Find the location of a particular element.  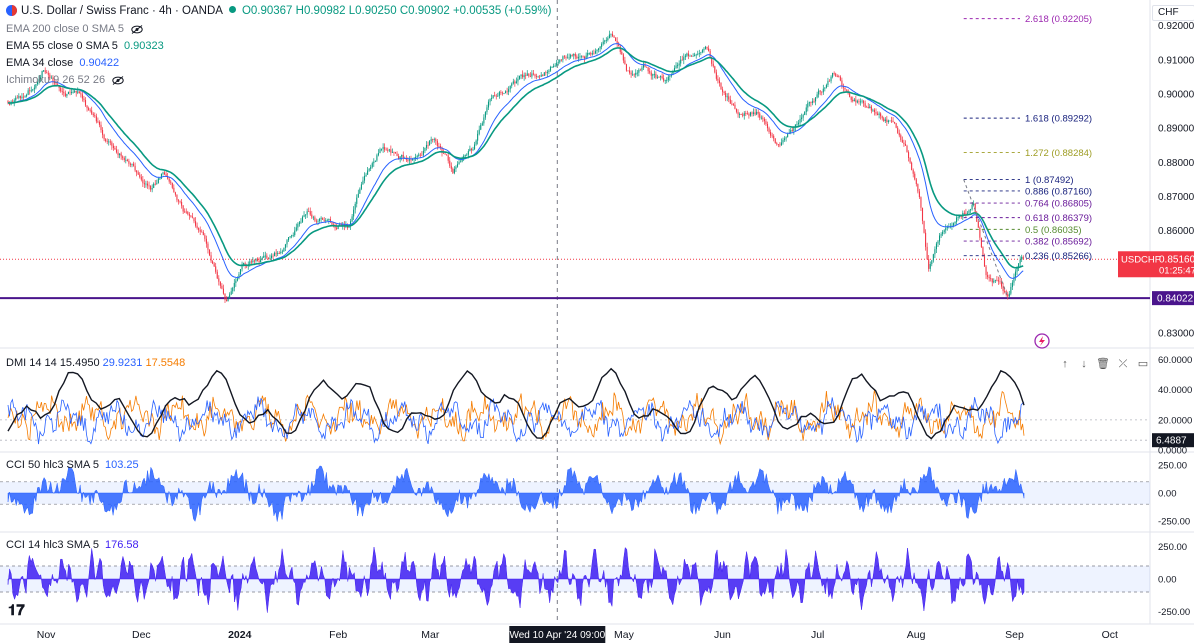

indicator-label: Ichimoku 9 26 52 26 is located at coordinates (56, 80).